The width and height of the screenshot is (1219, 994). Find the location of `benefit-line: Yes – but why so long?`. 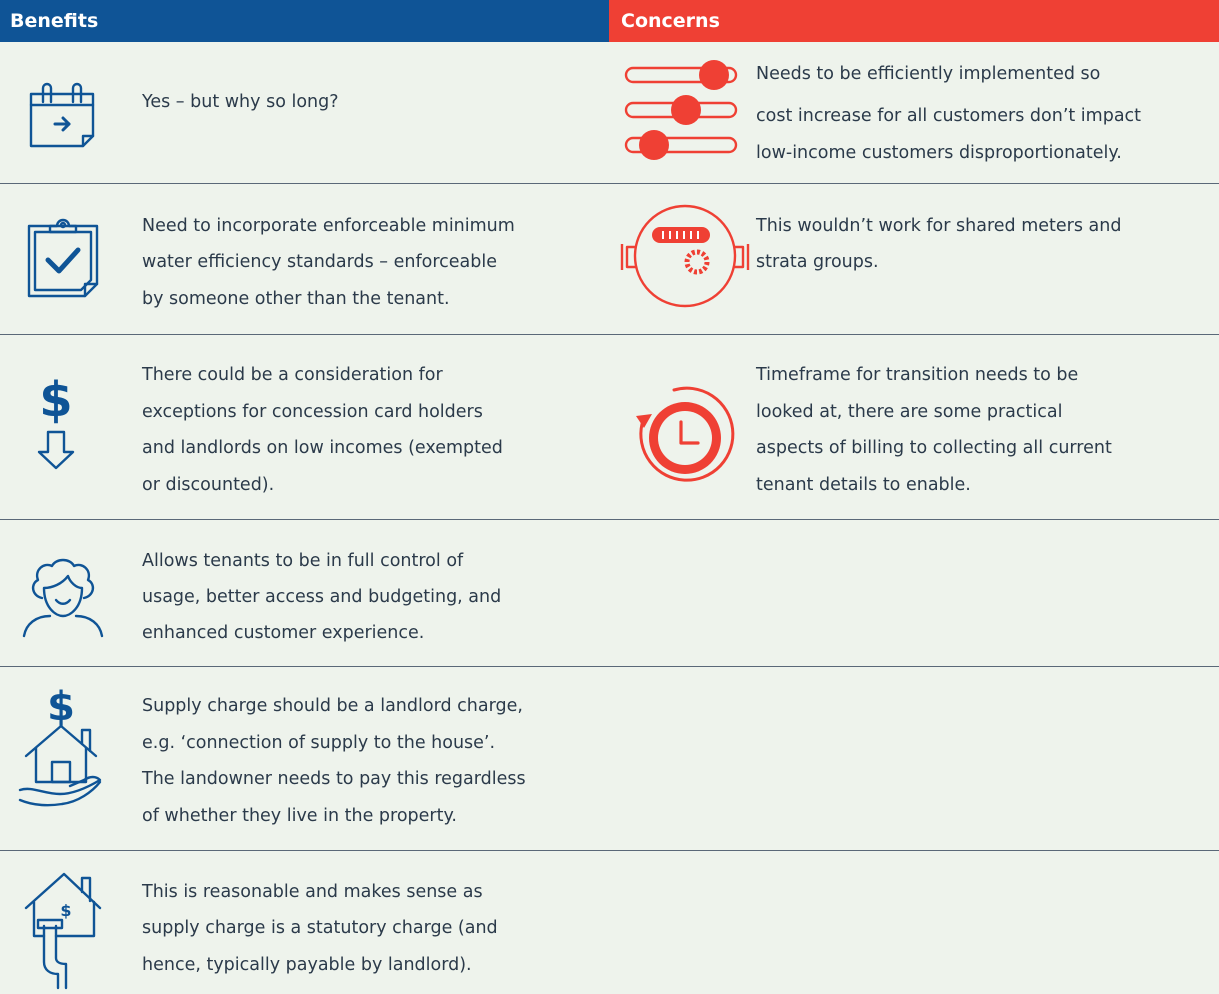

benefit-line: Yes – but why so long? is located at coordinates (240, 102).